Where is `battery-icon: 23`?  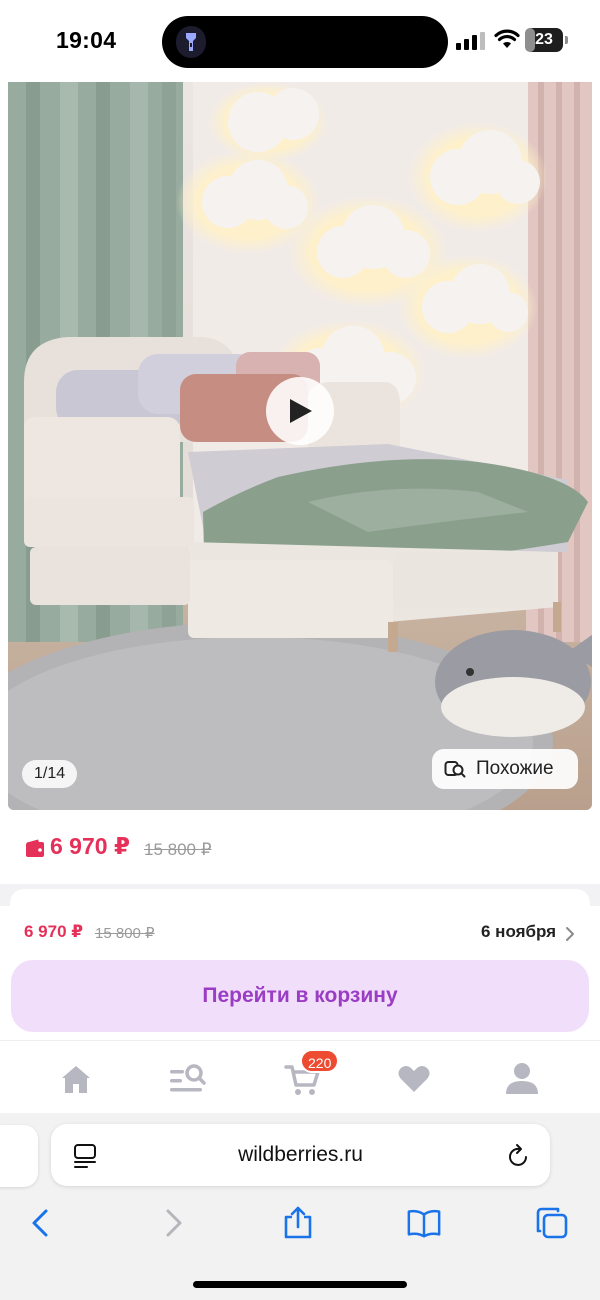
battery-icon: 23 is located at coordinates (546, 40).